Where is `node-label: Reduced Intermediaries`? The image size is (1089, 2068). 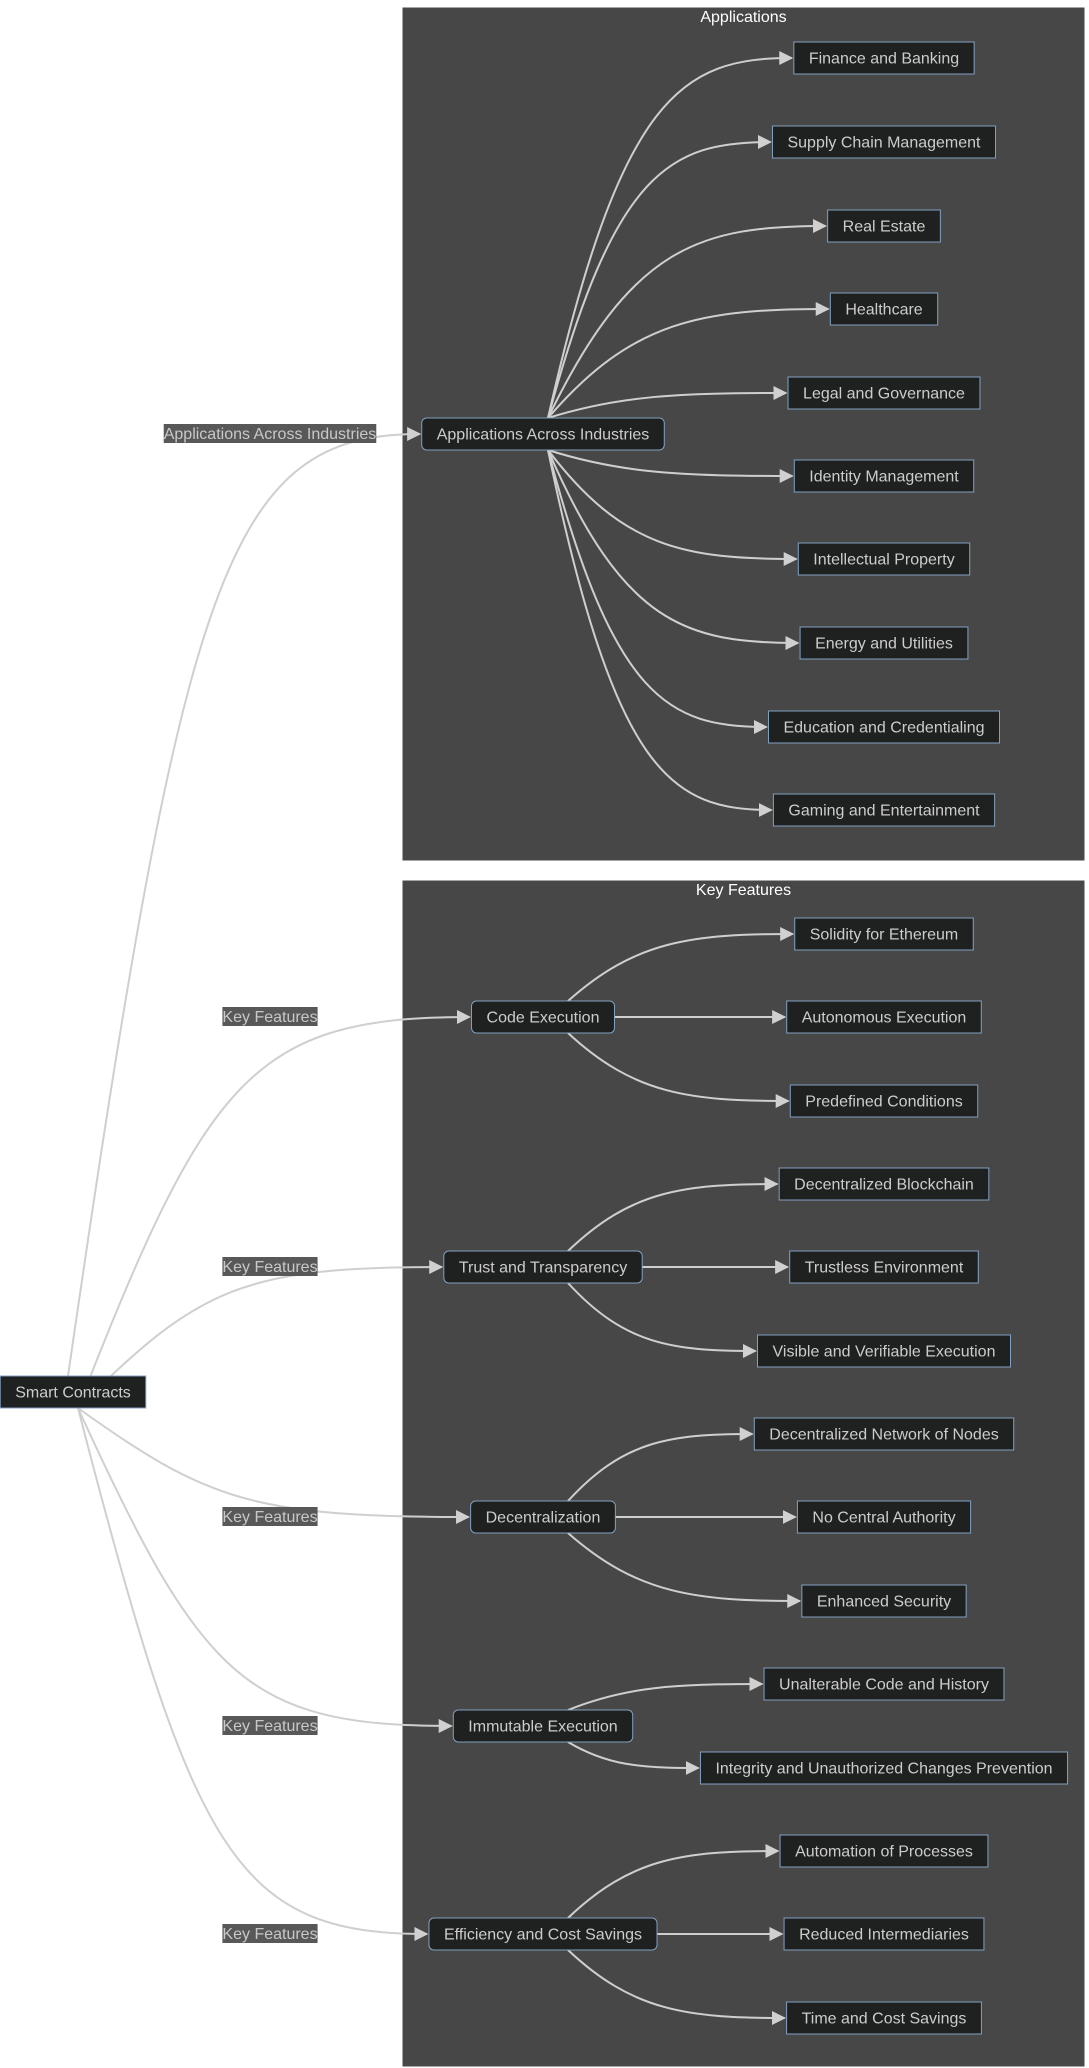
node-label: Reduced Intermediaries is located at coordinates (884, 1935).